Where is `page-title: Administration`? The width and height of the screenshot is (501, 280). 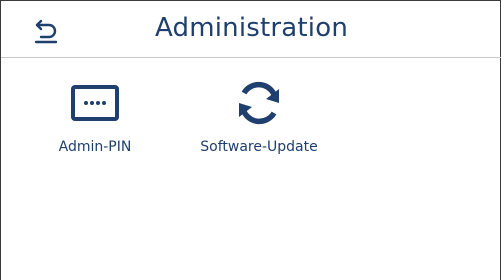
page-title: Administration is located at coordinates (251, 28).